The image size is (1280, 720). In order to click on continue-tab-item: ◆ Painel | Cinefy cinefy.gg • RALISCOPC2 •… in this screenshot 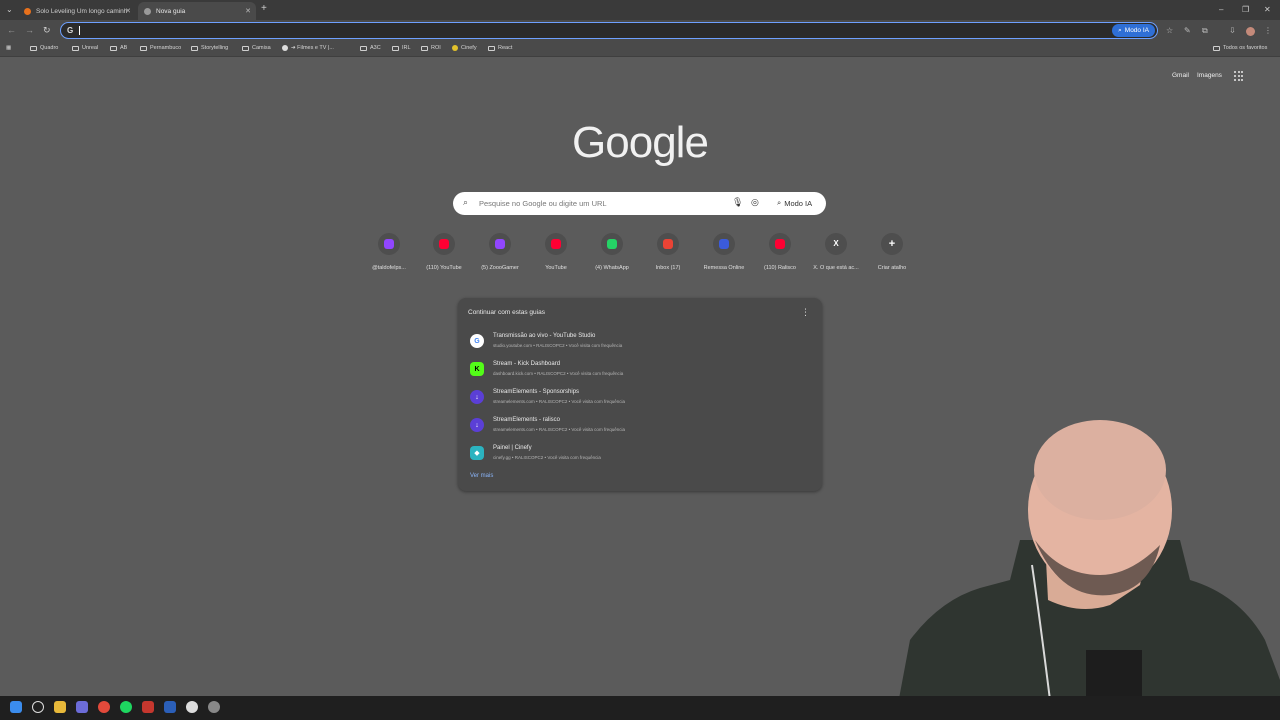, I will do `click(641, 454)`.